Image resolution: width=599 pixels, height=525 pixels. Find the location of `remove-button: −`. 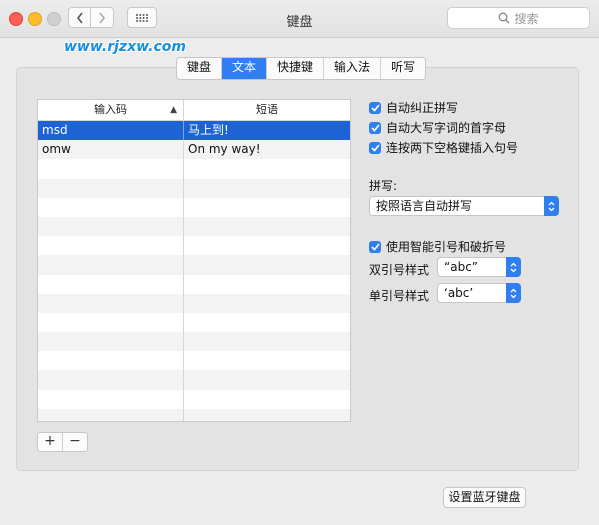

remove-button: − is located at coordinates (75, 442).